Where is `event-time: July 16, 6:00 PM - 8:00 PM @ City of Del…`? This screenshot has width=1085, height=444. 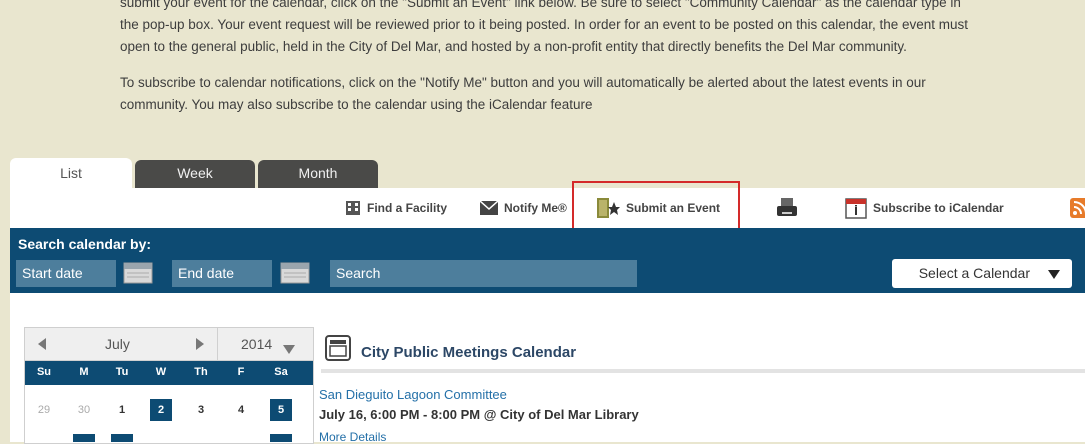
event-time: July 16, 6:00 PM - 8:00 PM @ City of Del… is located at coordinates (479, 414).